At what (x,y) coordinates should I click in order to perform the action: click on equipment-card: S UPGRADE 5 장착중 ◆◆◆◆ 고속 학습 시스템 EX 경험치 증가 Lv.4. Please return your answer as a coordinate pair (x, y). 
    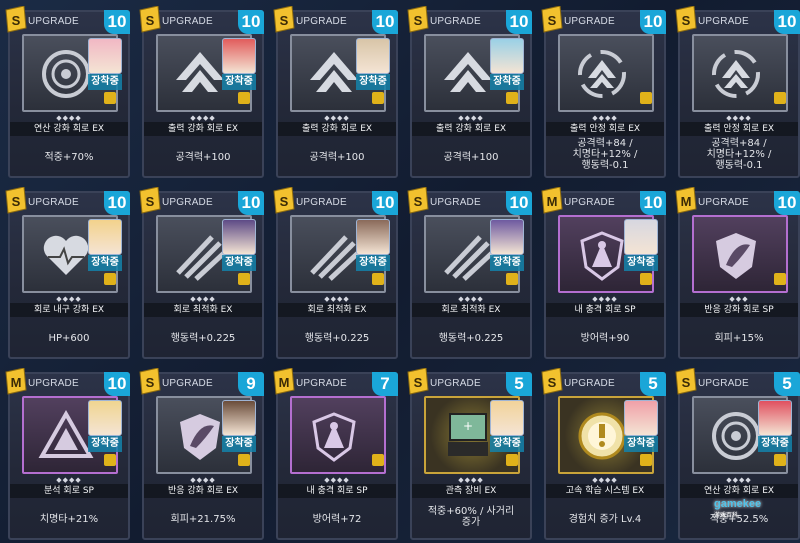
    Looking at the image, I should click on (603, 453).